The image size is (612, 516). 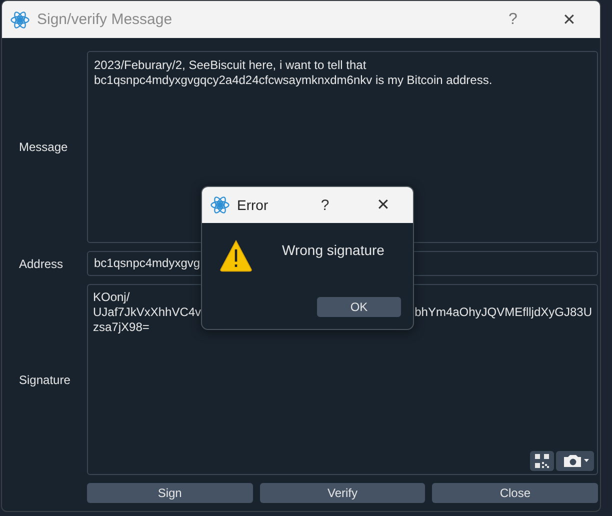 I want to click on action-button: Verify, so click(x=343, y=493).